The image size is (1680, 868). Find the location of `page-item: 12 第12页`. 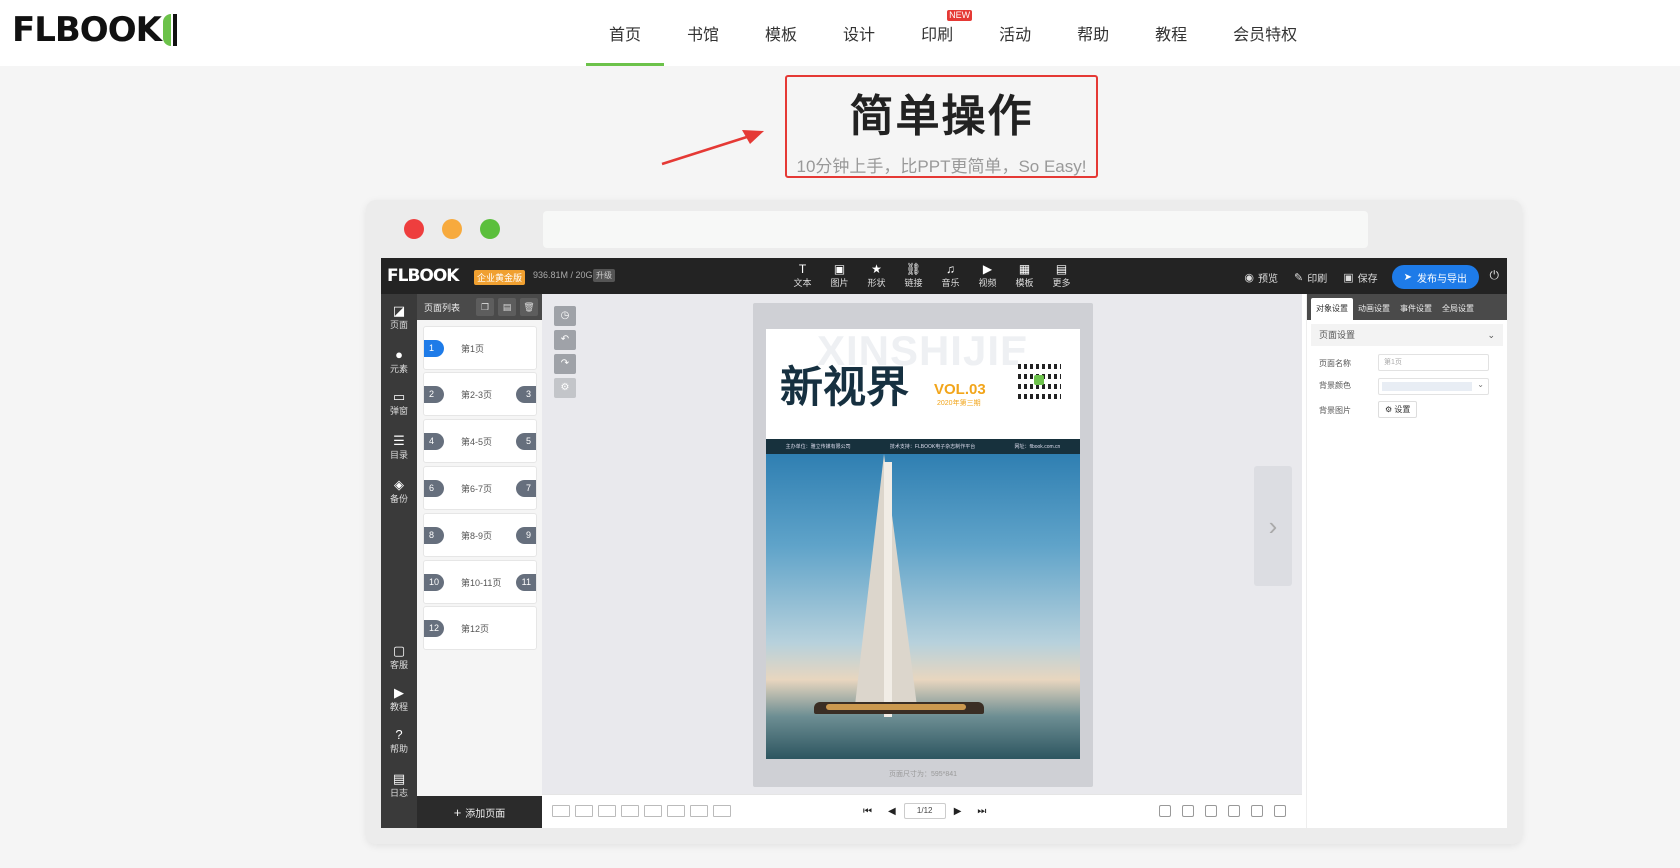

page-item: 12 第12页 is located at coordinates (480, 628).